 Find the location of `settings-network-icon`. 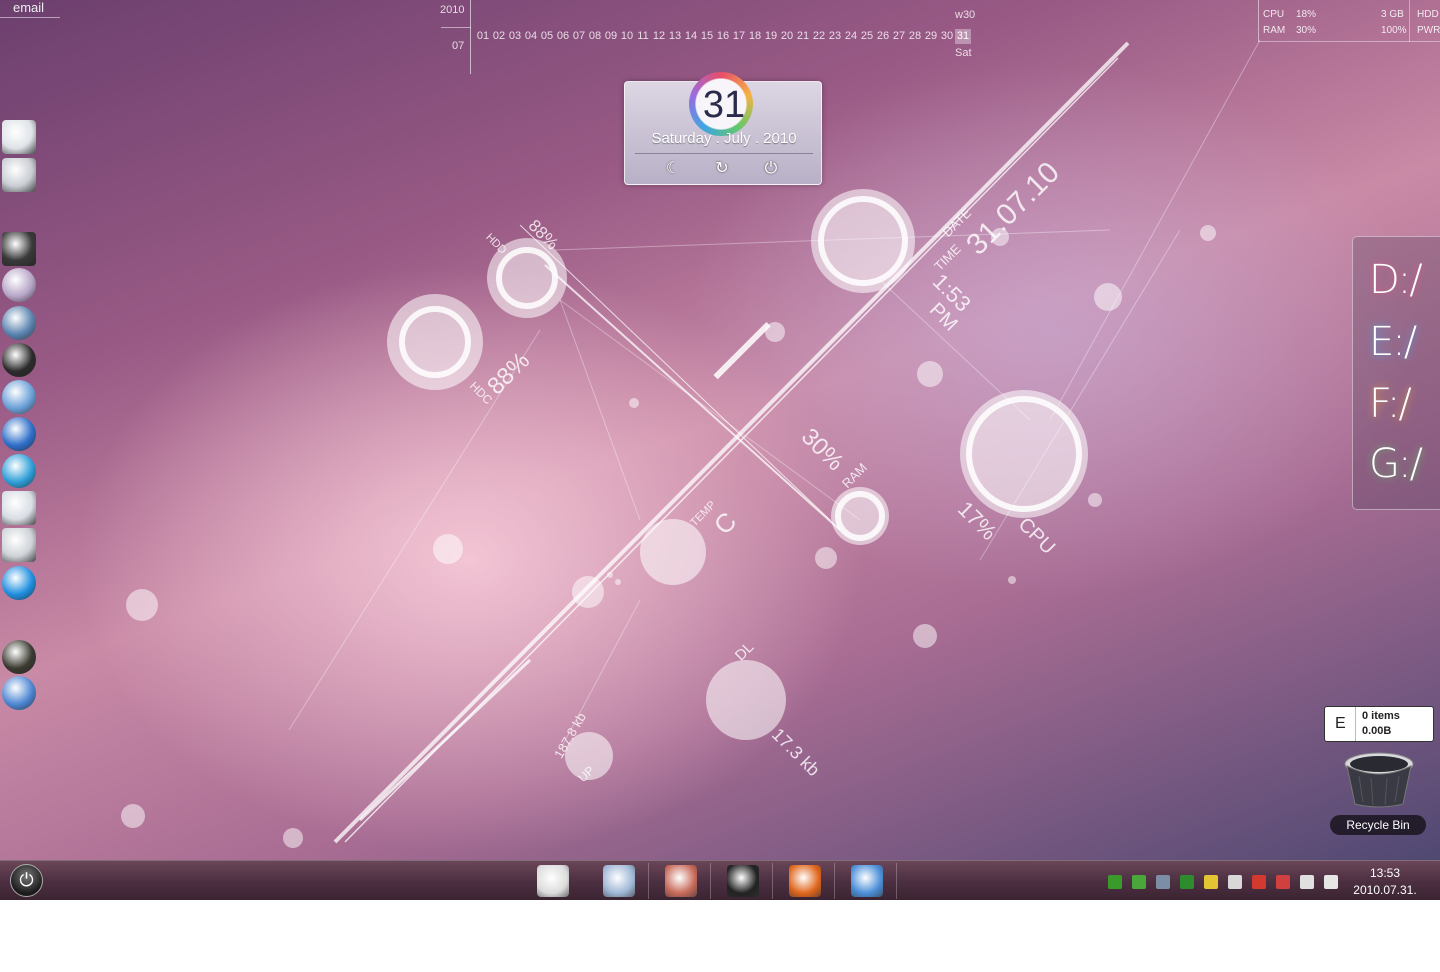

settings-network-icon is located at coordinates (19, 693).